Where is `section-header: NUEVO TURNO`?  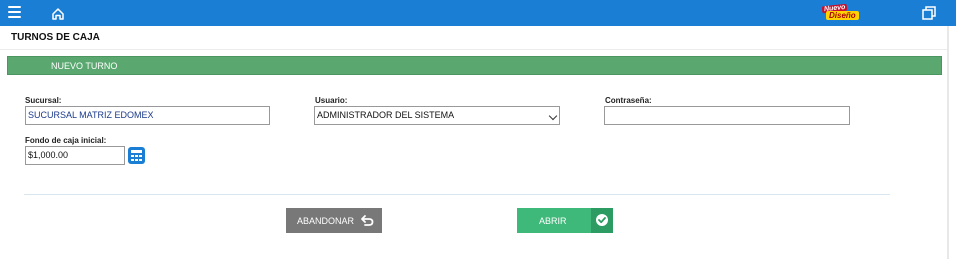 section-header: NUEVO TURNO is located at coordinates (474, 65).